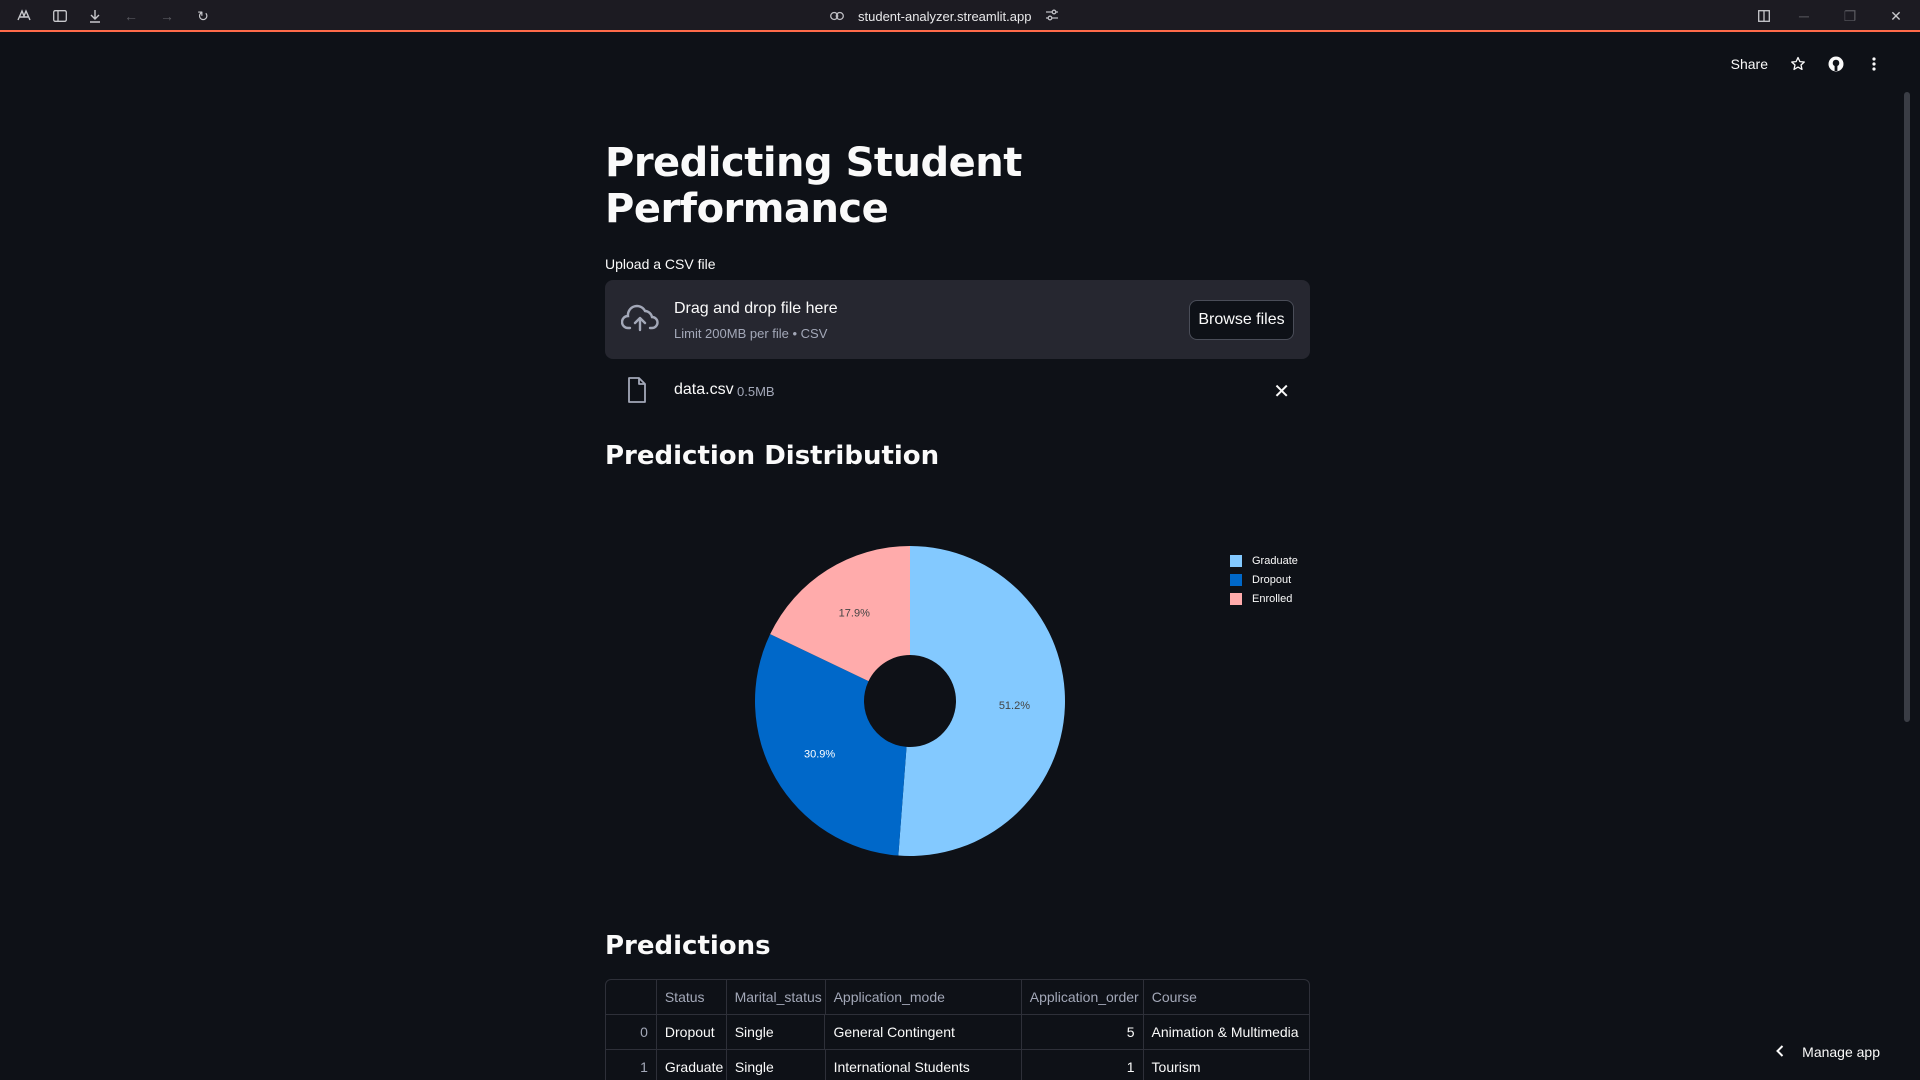 This screenshot has height=1080, width=1920. Describe the element at coordinates (1896, 16) in the screenshot. I see `close-window-icon: ✕` at that location.